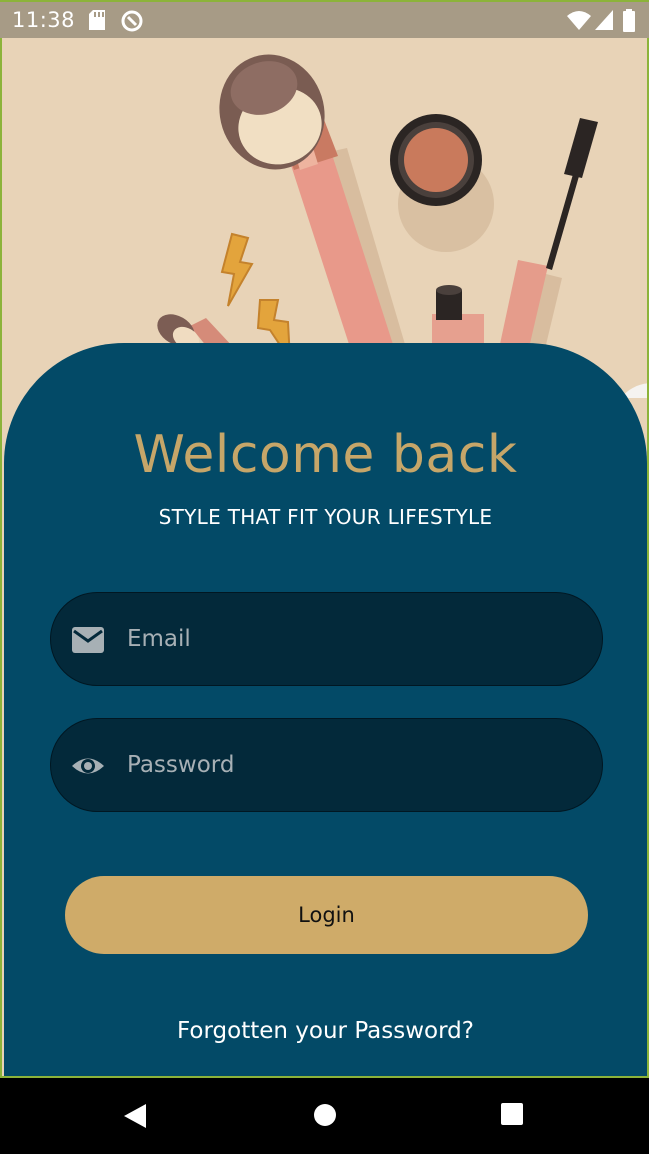 The width and height of the screenshot is (649, 1154). What do you see at coordinates (325, 517) in the screenshot?
I see `tagline: STYLE THAT FIT YOUR LIFESTYLE` at bounding box center [325, 517].